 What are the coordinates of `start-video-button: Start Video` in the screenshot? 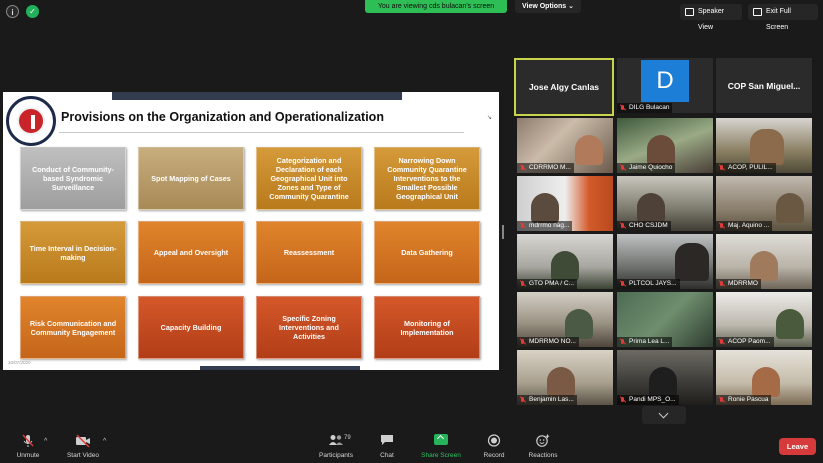 It's located at (83, 445).